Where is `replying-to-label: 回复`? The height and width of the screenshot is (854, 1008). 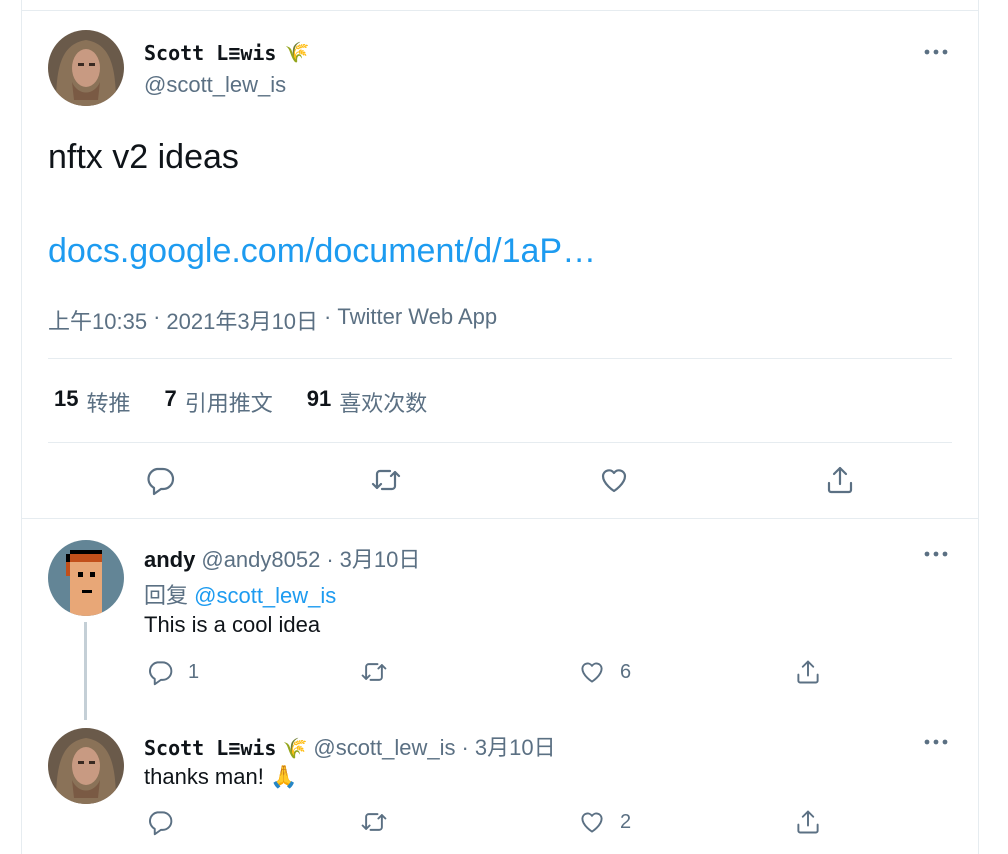 replying-to-label: 回复 is located at coordinates (166, 595).